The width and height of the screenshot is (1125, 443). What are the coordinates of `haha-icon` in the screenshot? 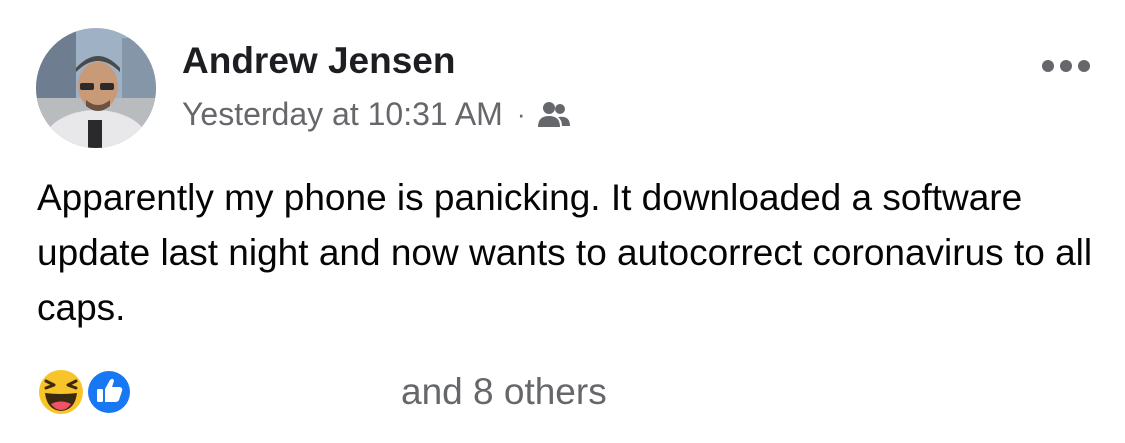 It's located at (61, 392).